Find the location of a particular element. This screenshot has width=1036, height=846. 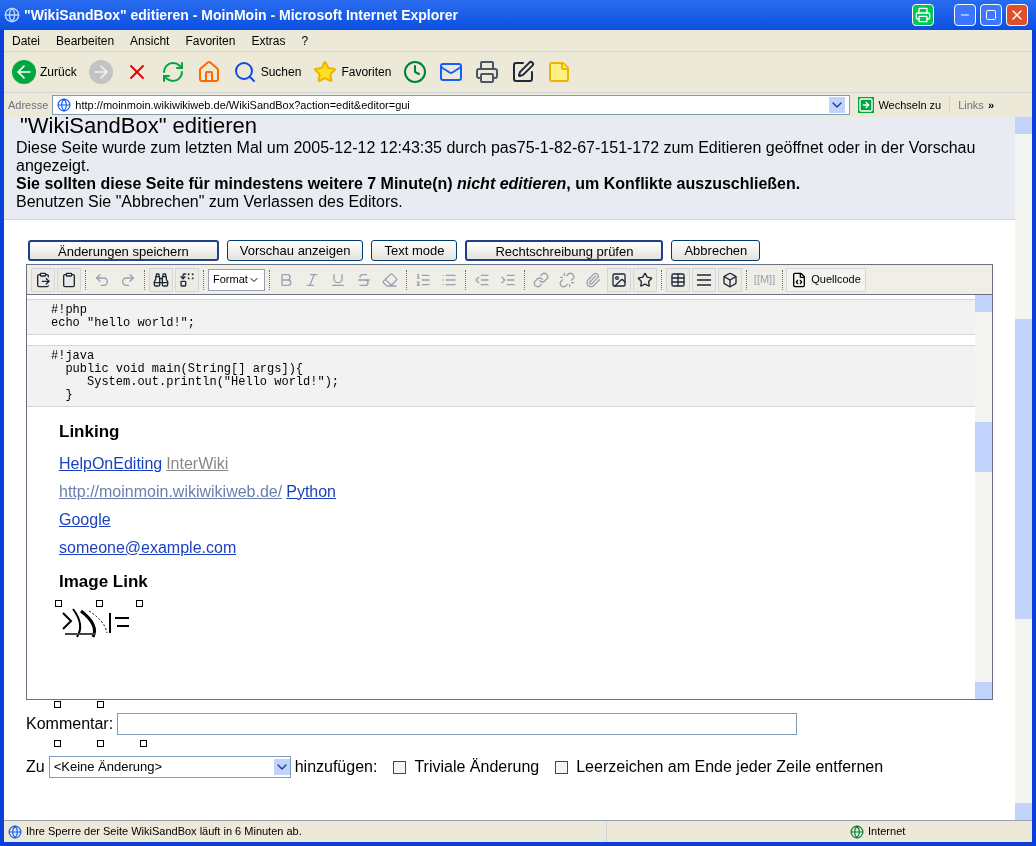

refresh-icon is located at coordinates (172, 72).